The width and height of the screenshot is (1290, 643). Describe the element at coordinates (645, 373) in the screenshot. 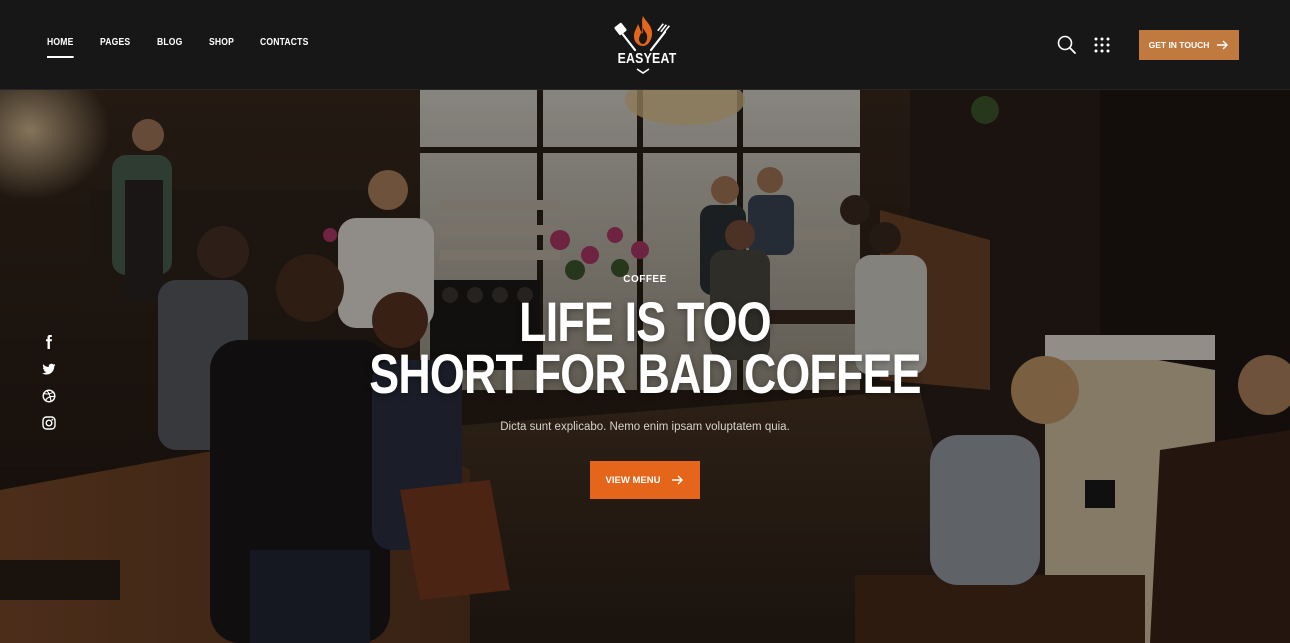

I see `hero-headline-line-2: SHORT FOR BAD COFFEE` at that location.